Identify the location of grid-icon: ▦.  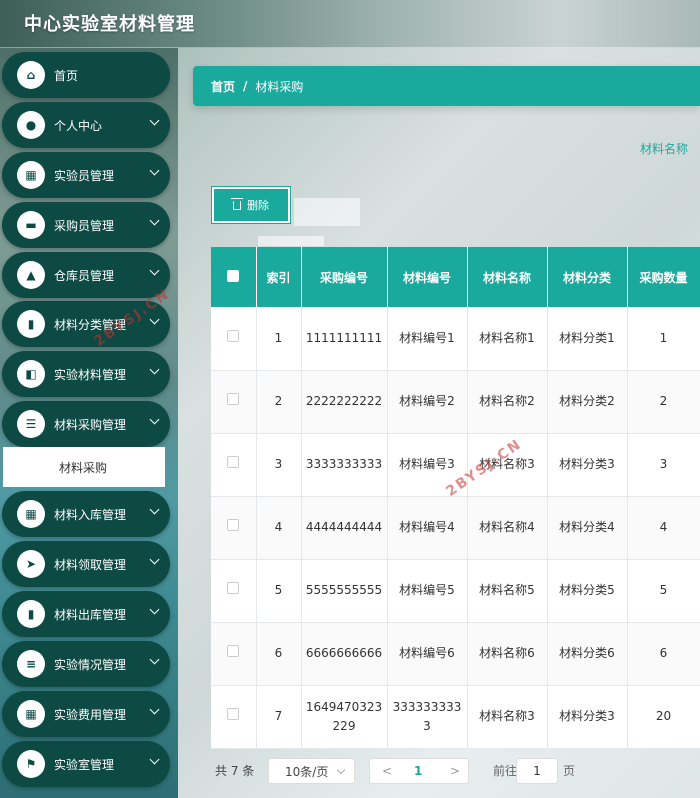
(31, 714).